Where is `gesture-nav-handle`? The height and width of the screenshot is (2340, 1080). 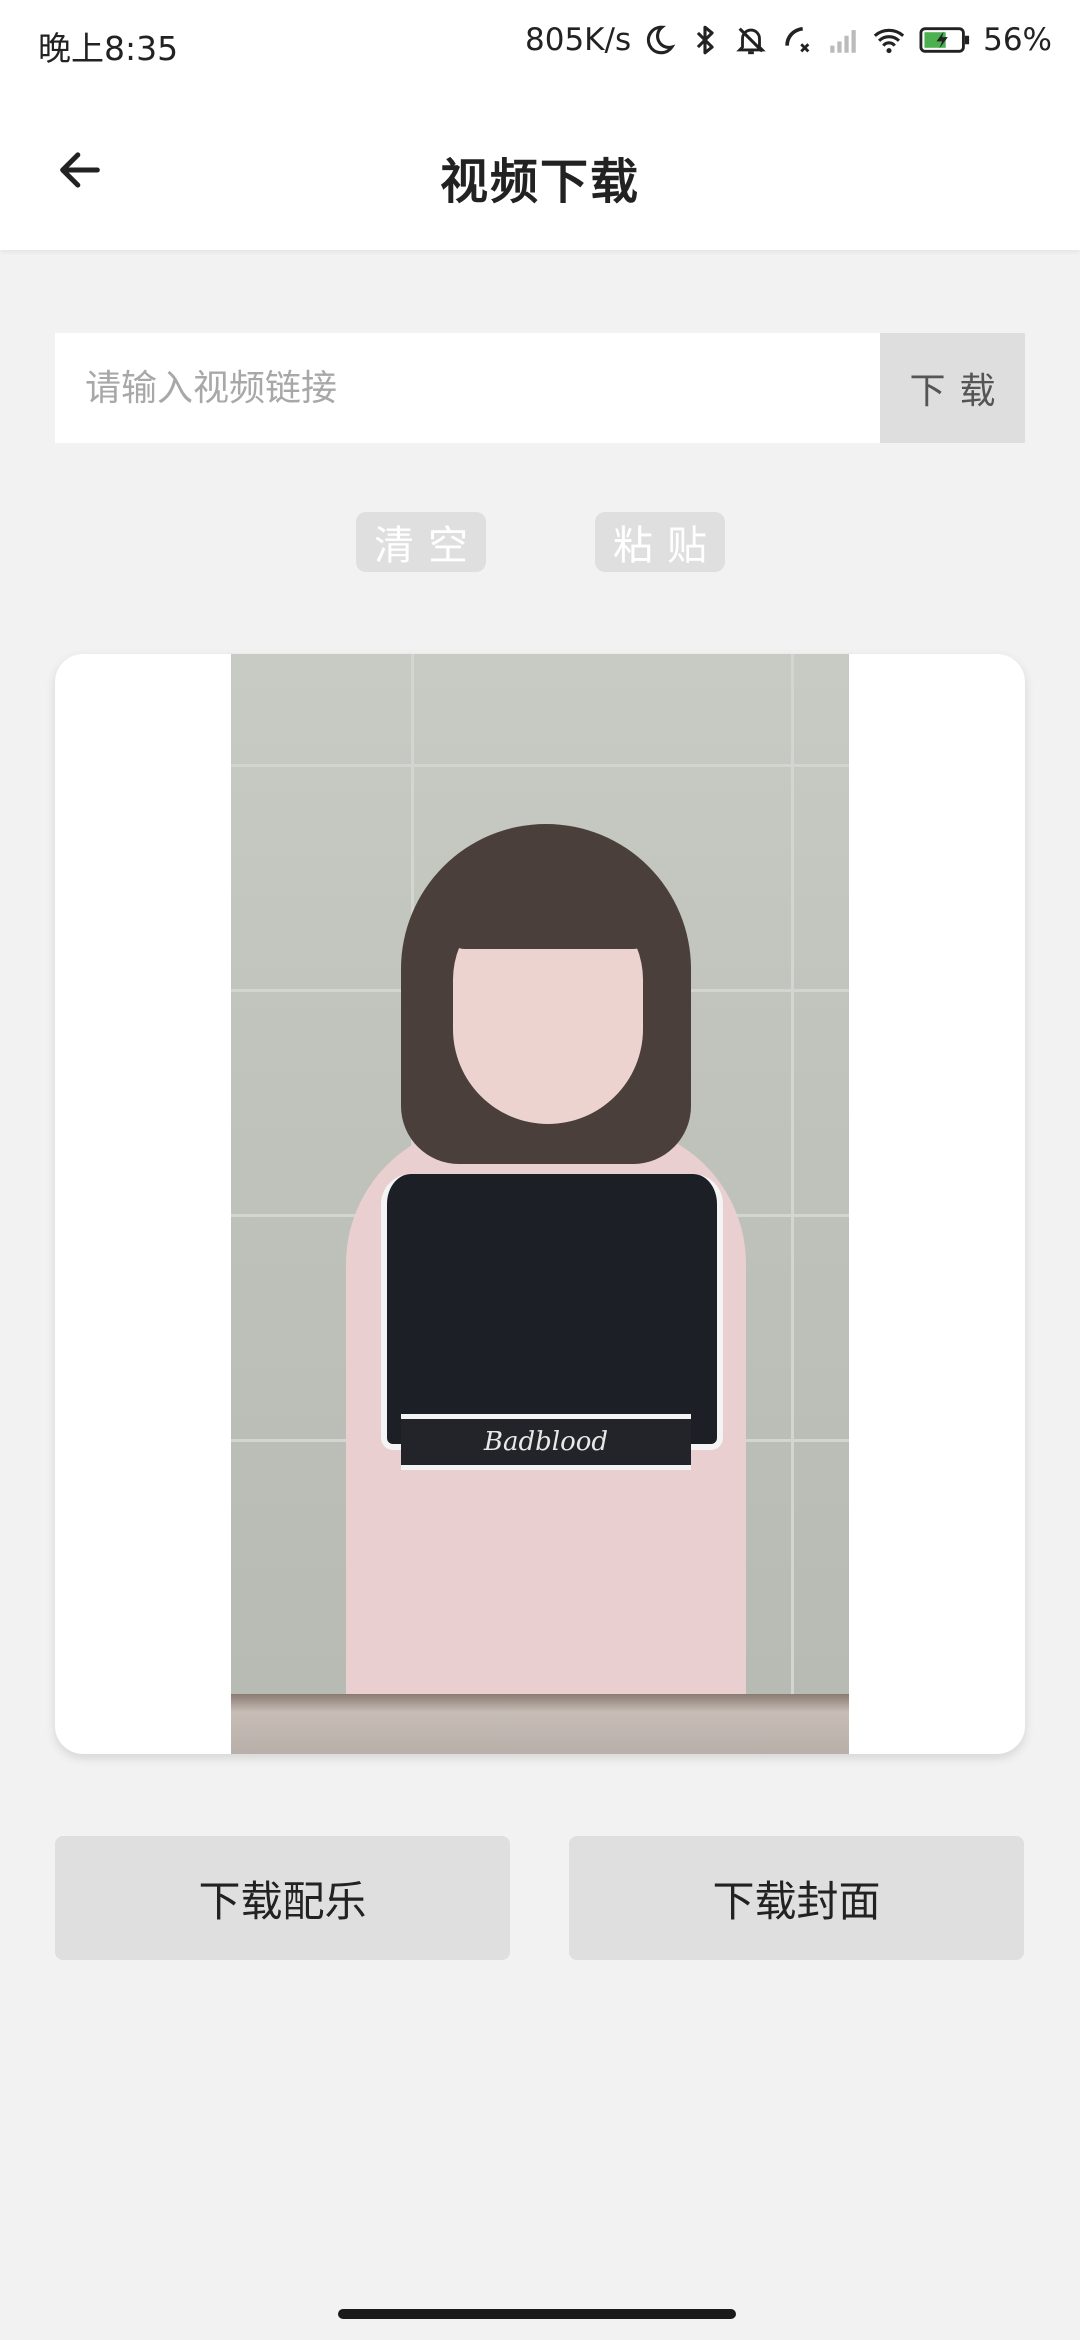
gesture-nav-handle is located at coordinates (537, 2314).